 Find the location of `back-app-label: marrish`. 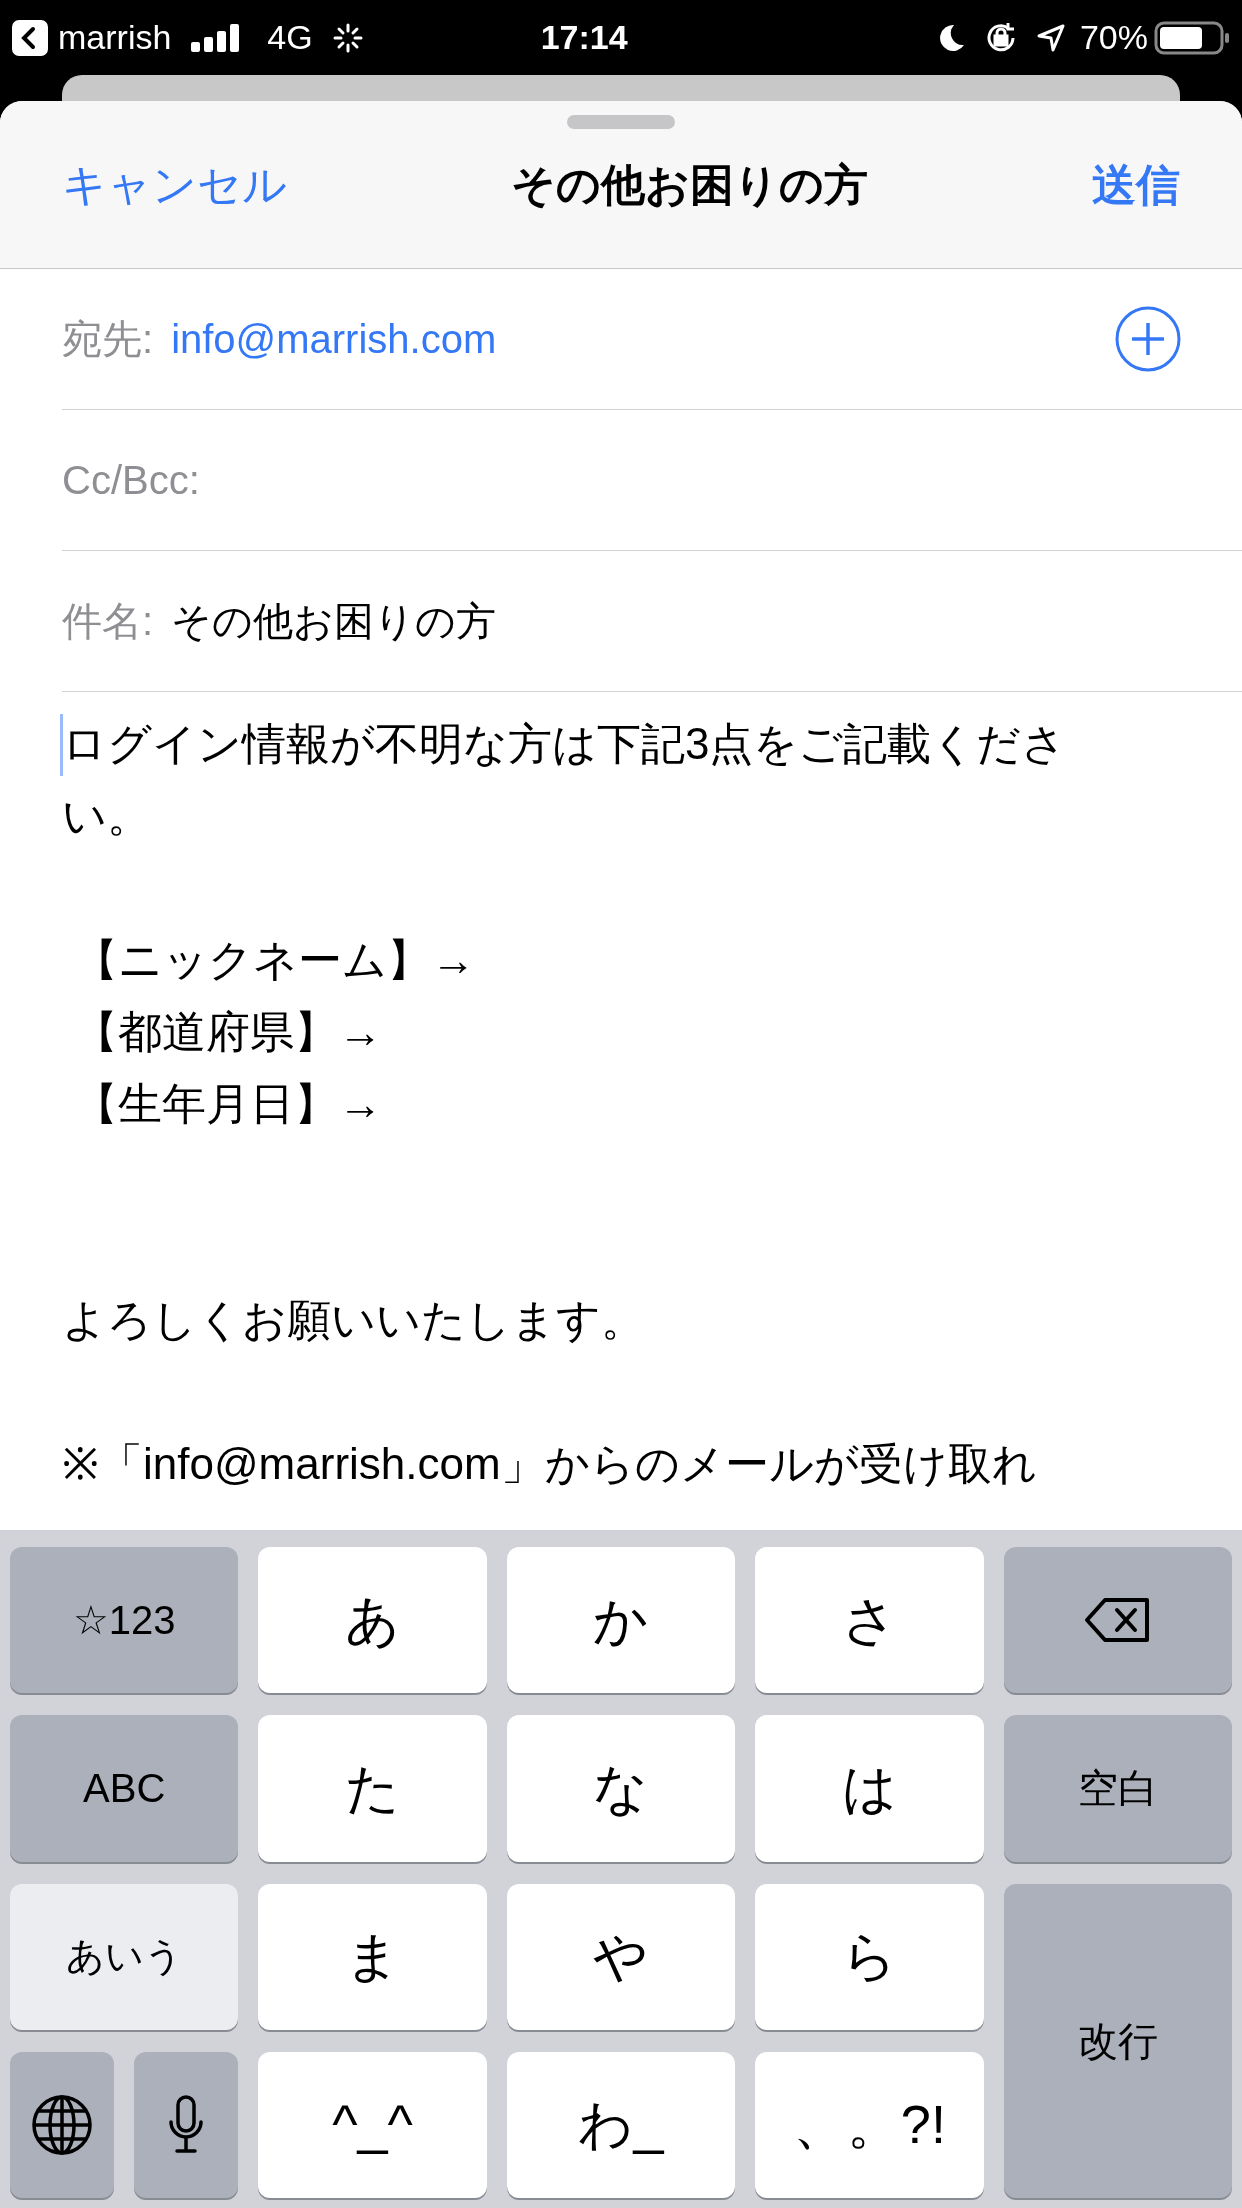

back-app-label: marrish is located at coordinates (115, 37).